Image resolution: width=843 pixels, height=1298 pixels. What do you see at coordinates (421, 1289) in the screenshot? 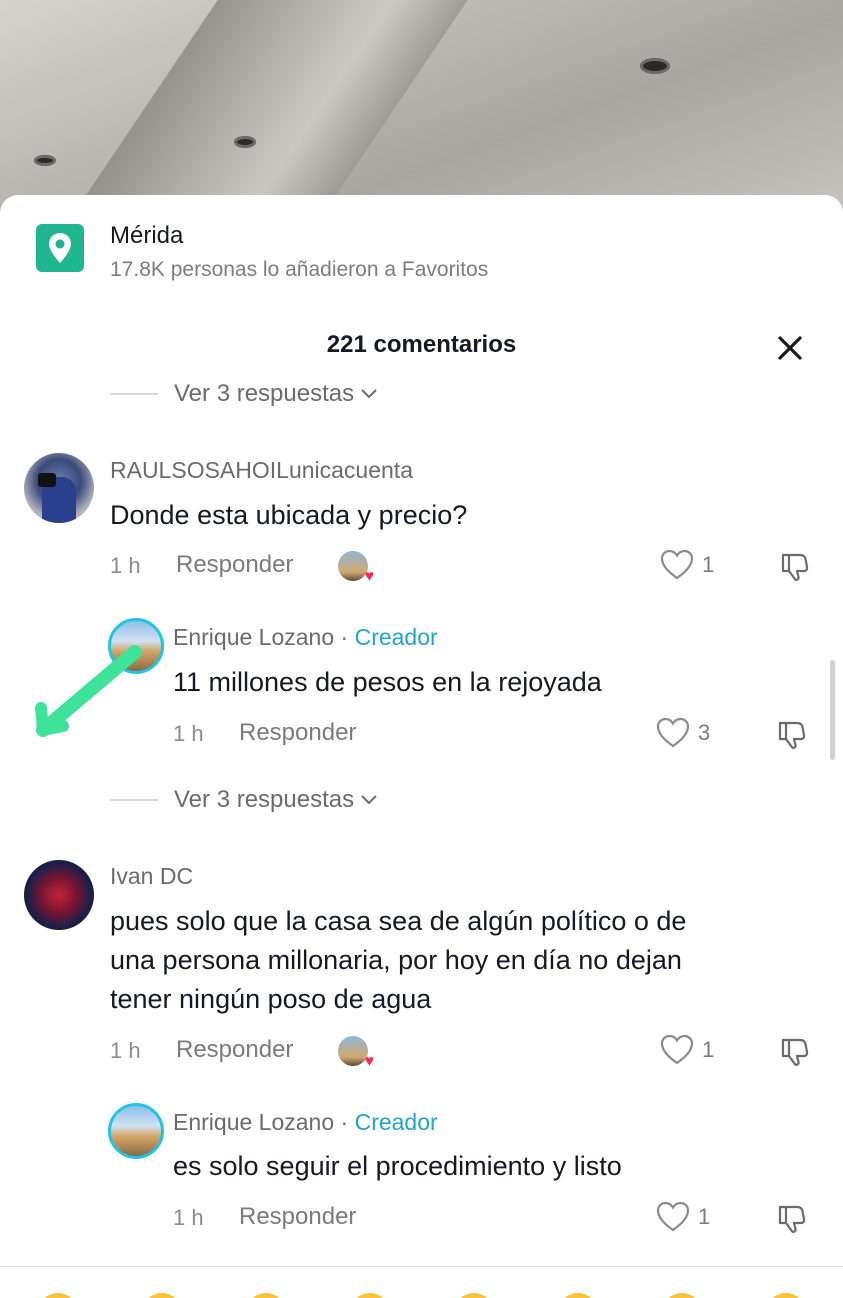
I see `emoji-bar` at bounding box center [421, 1289].